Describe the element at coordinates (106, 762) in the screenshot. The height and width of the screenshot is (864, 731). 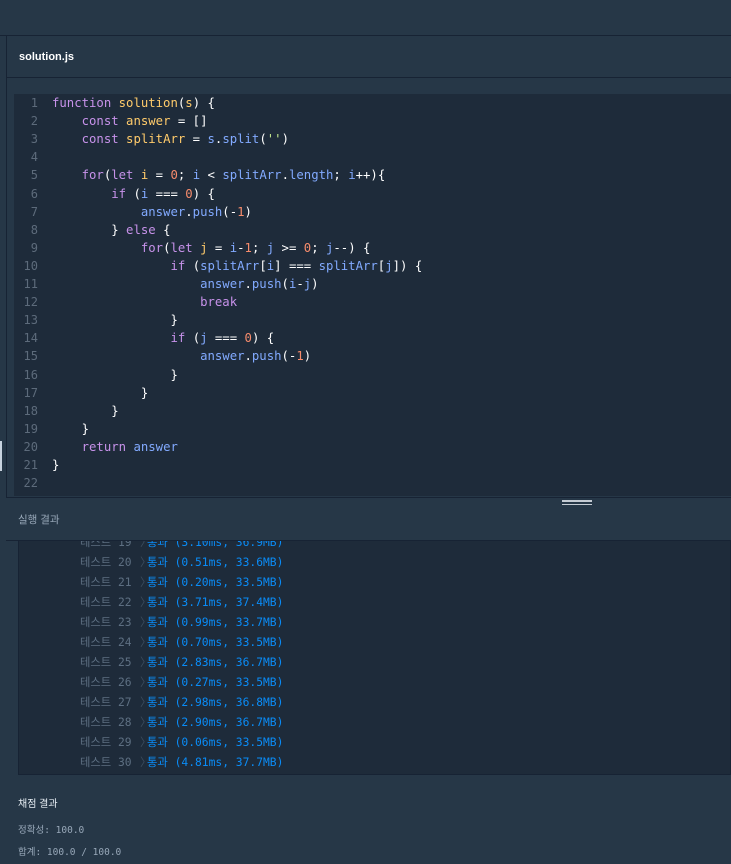
I see `test-label: 테스트 30` at that location.